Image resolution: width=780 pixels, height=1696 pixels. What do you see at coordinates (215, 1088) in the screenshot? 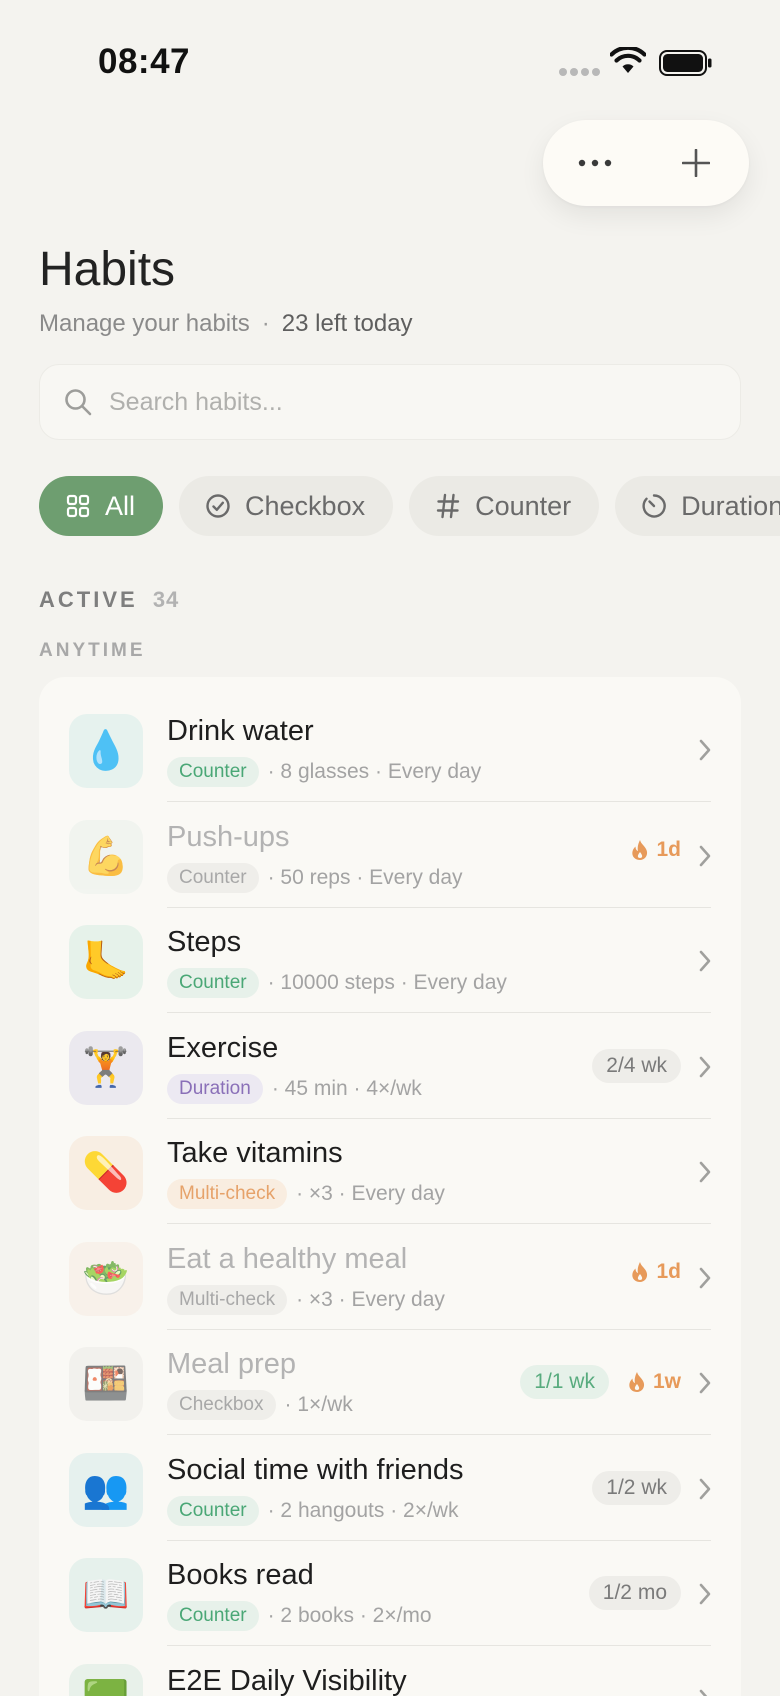
I see `habit-type-tag: Duration` at bounding box center [215, 1088].